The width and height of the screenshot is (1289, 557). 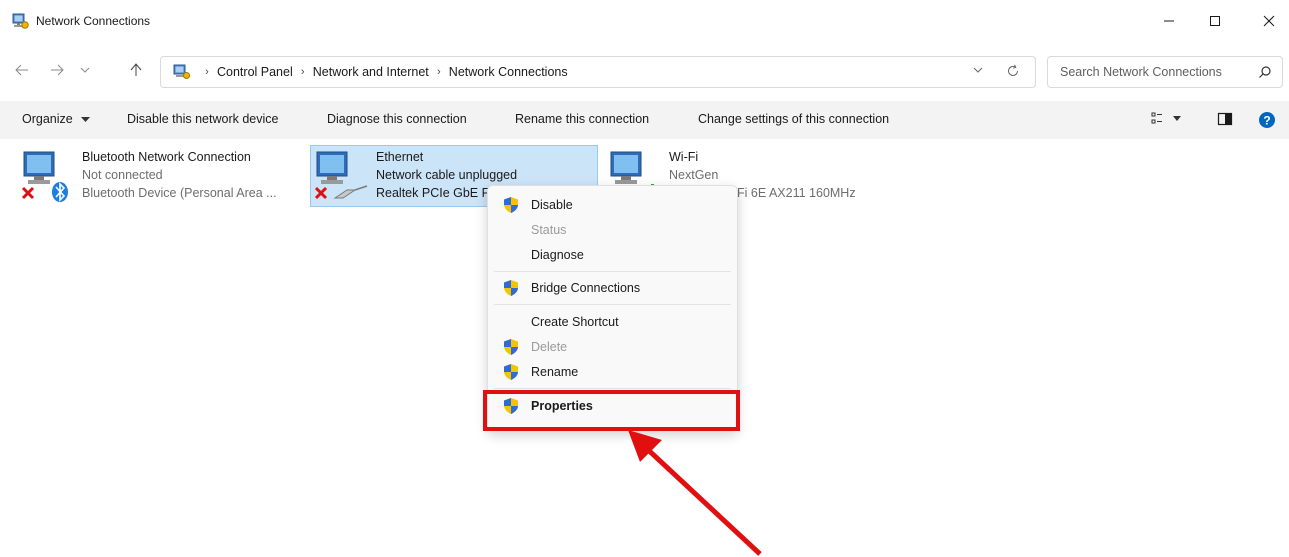 I want to click on disable-device-button: Disable this network device, so click(x=202, y=119).